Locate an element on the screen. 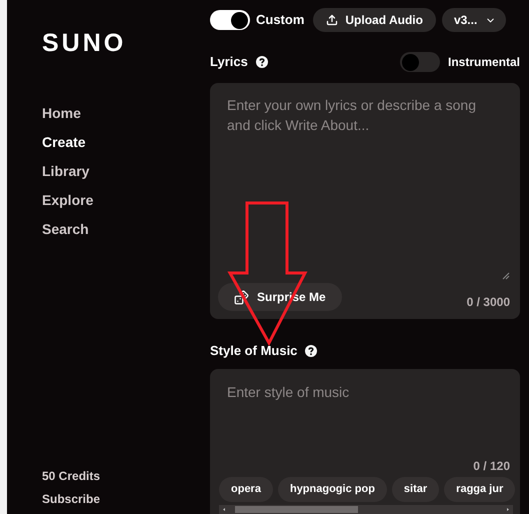 This screenshot has width=529, height=514. lyrics-counter: 0 / 3000 is located at coordinates (488, 302).